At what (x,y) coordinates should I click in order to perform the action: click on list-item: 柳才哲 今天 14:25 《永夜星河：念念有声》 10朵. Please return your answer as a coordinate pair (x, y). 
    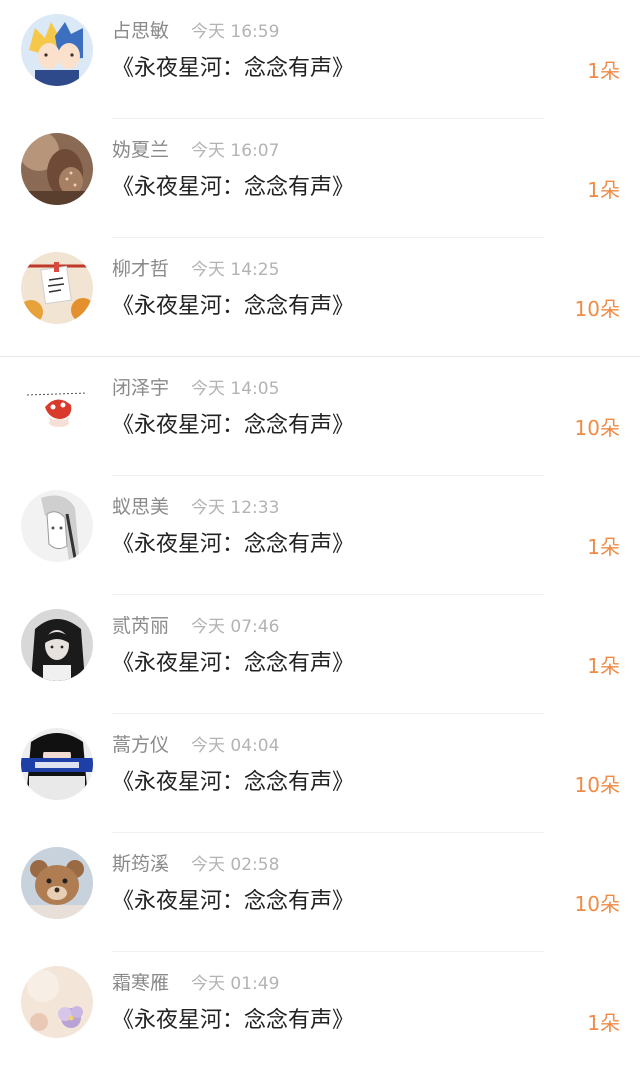
    Looking at the image, I should click on (320, 297).